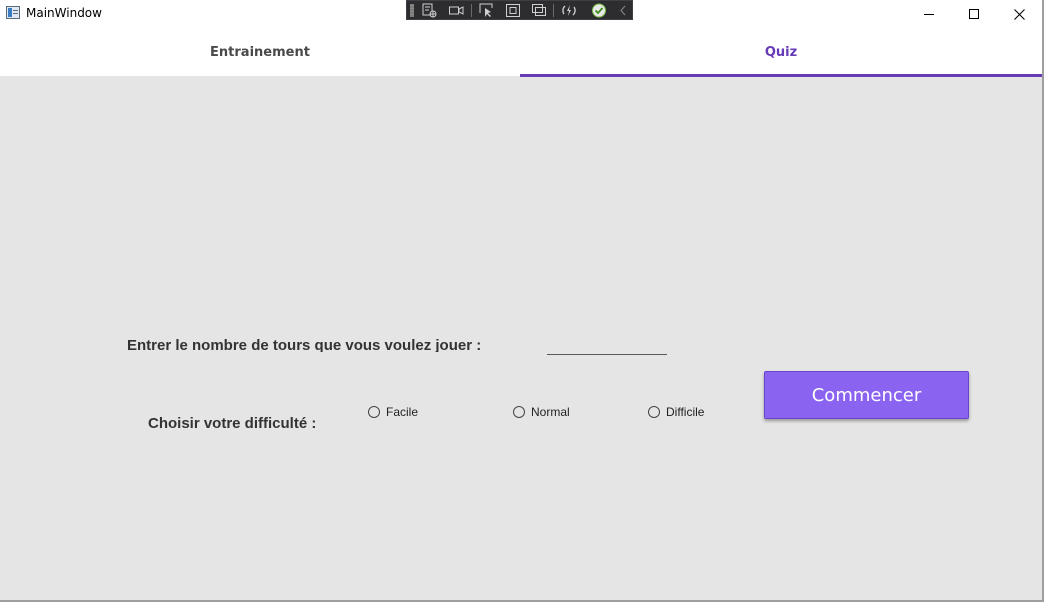  I want to click on radio-facile: Facile, so click(393, 412).